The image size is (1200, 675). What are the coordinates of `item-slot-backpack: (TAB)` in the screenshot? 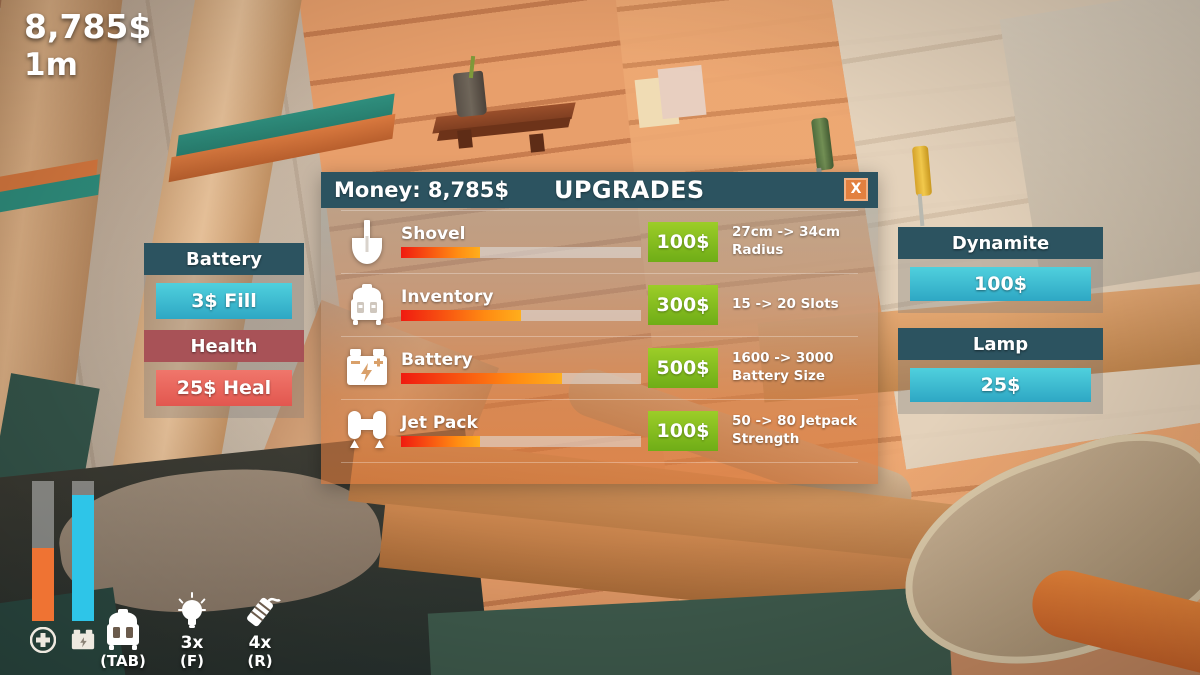 It's located at (123, 639).